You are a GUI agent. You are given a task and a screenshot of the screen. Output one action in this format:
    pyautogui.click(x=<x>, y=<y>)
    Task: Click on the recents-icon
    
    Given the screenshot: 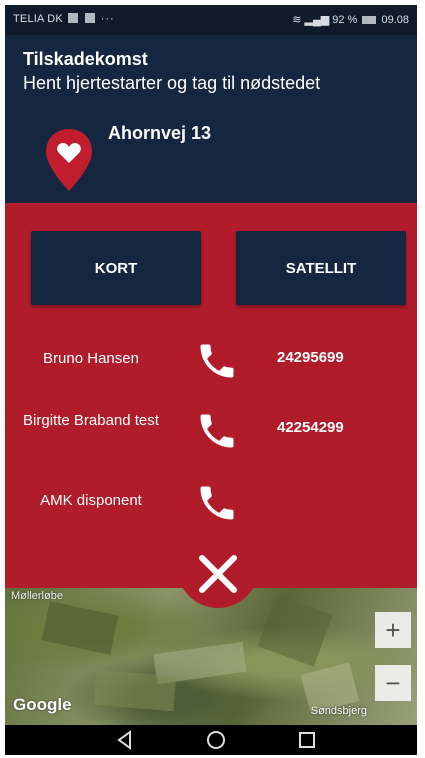 What is the action you would take?
    pyautogui.click(x=307, y=740)
    